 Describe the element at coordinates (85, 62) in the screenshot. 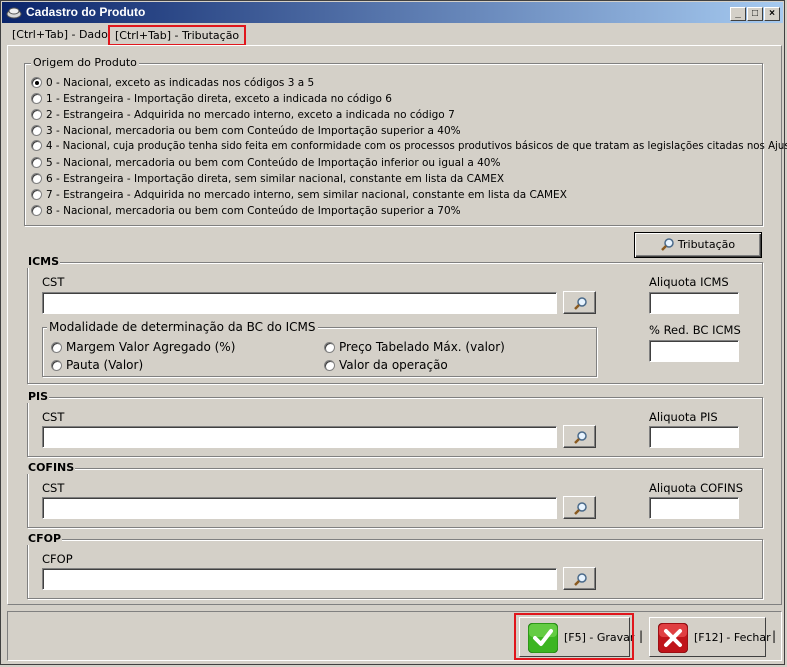

I see `origem-legend: Origem do Produto` at that location.